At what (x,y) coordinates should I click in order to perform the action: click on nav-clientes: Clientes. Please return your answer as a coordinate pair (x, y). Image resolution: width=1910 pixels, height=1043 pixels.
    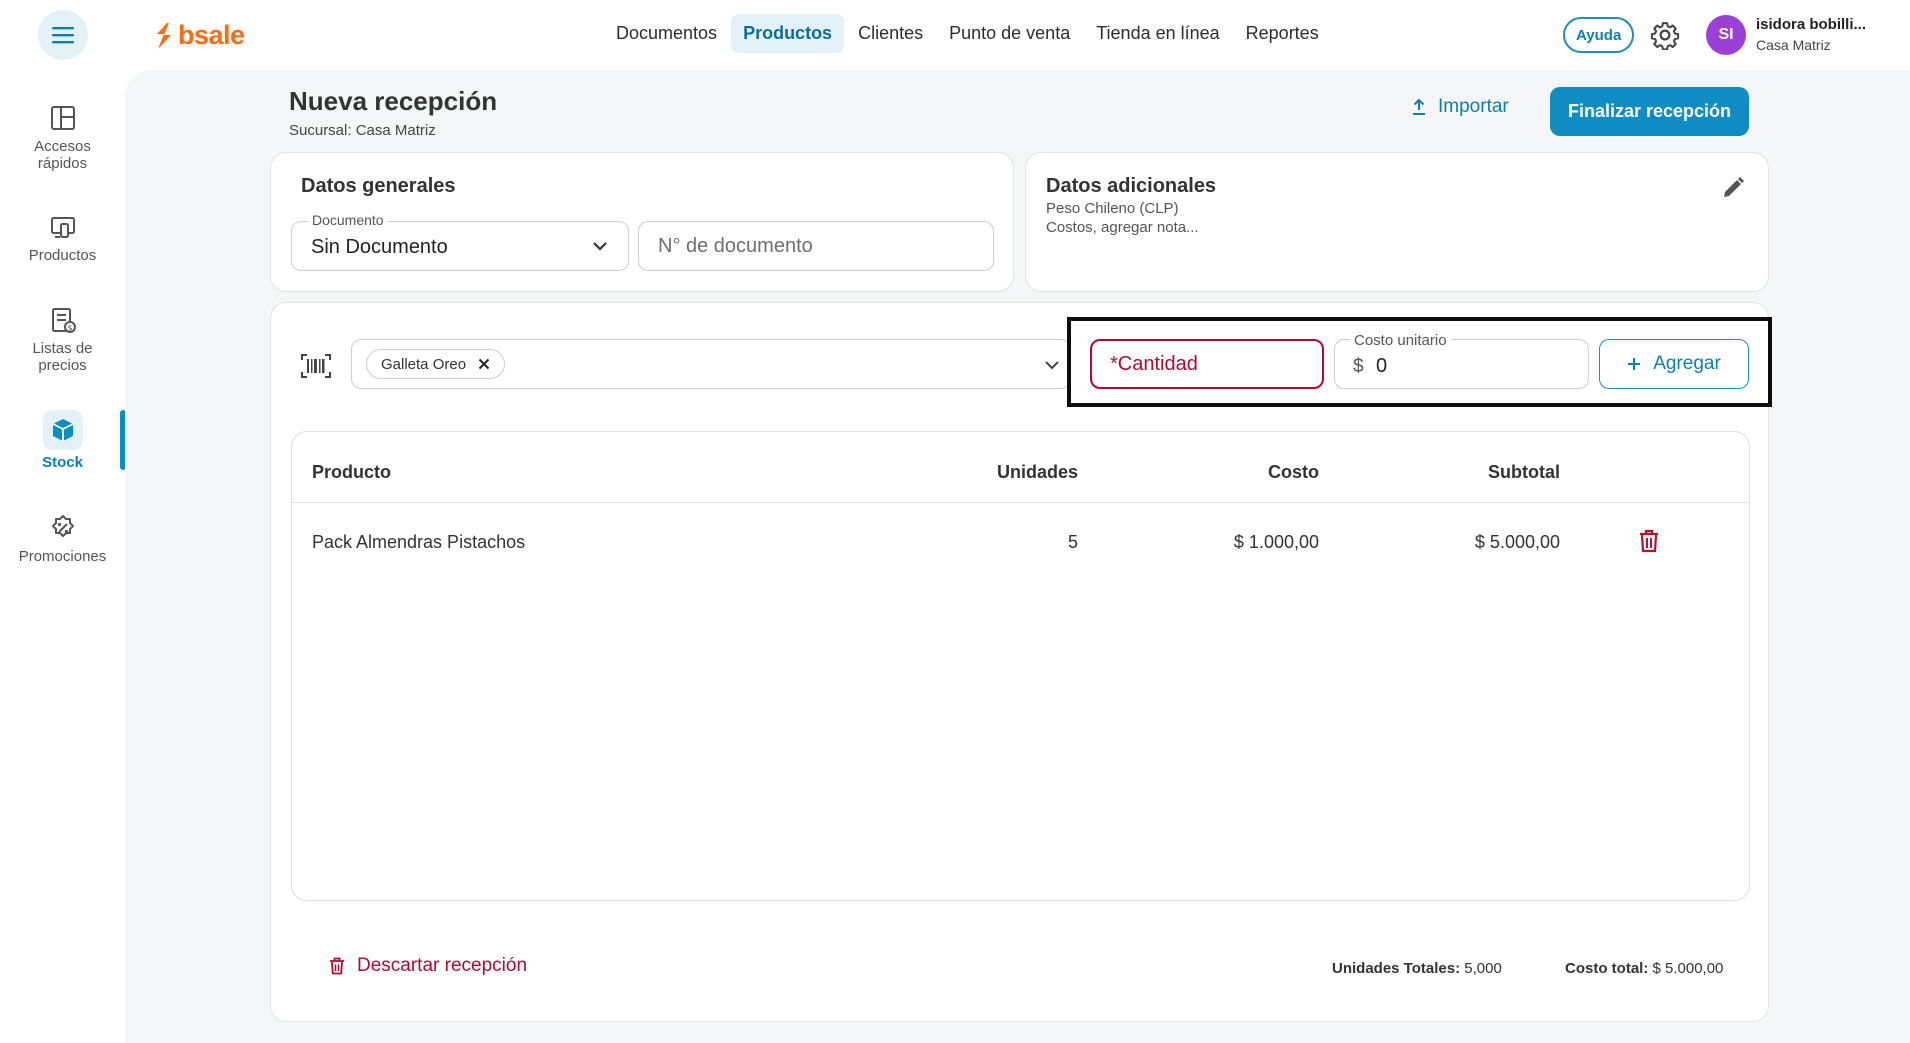
    Looking at the image, I should click on (890, 33).